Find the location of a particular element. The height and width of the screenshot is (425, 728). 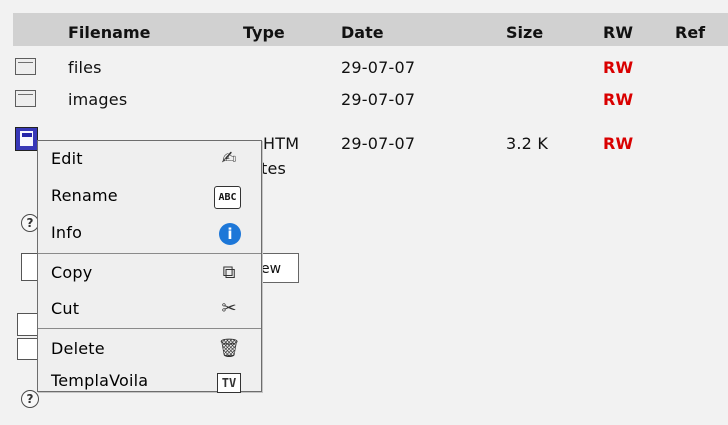

menu-item-label: Copy is located at coordinates (72, 272).